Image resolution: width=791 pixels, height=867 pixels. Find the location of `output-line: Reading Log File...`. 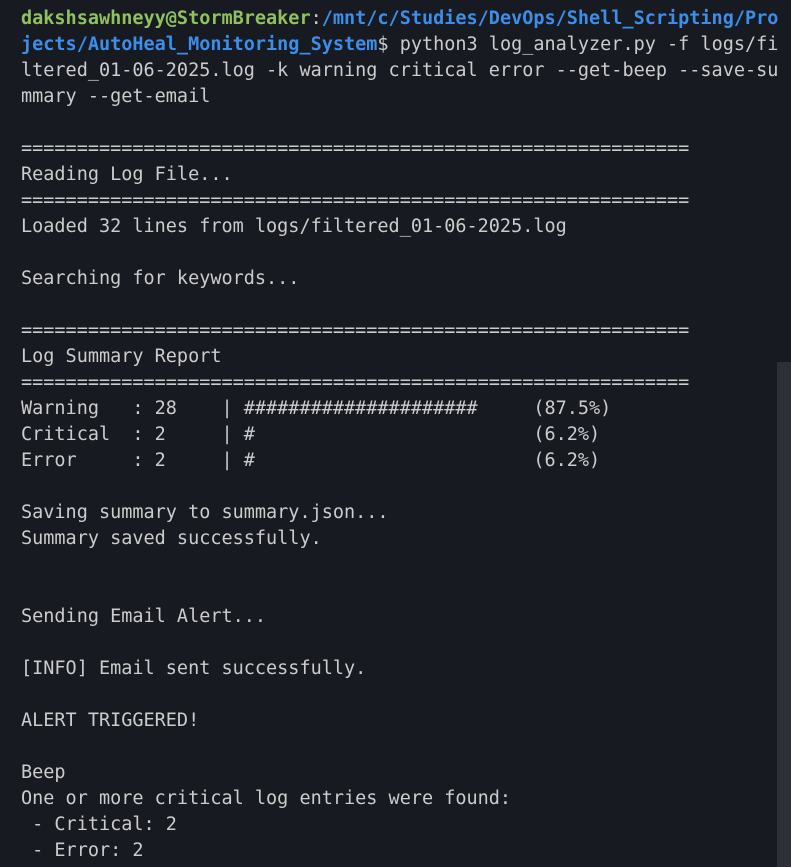

output-line: Reading Log File... is located at coordinates (127, 174).